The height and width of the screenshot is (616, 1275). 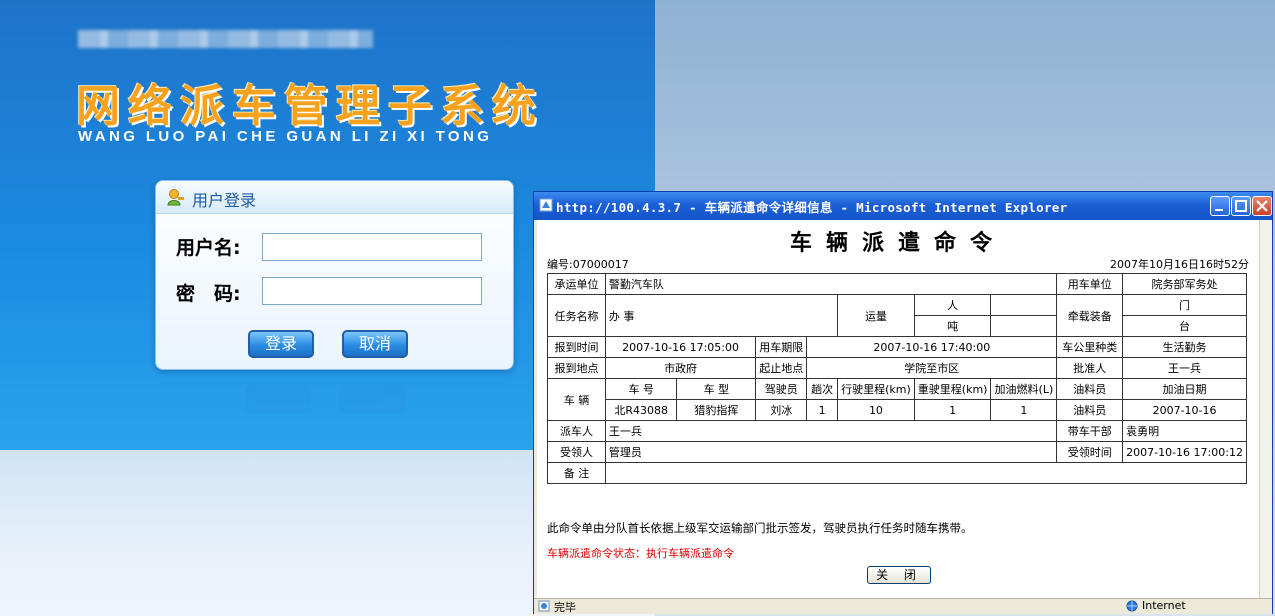 I want to click on table-row: 承运单位 警勤汽车队 用车单位 院务部军务处, so click(x=897, y=284).